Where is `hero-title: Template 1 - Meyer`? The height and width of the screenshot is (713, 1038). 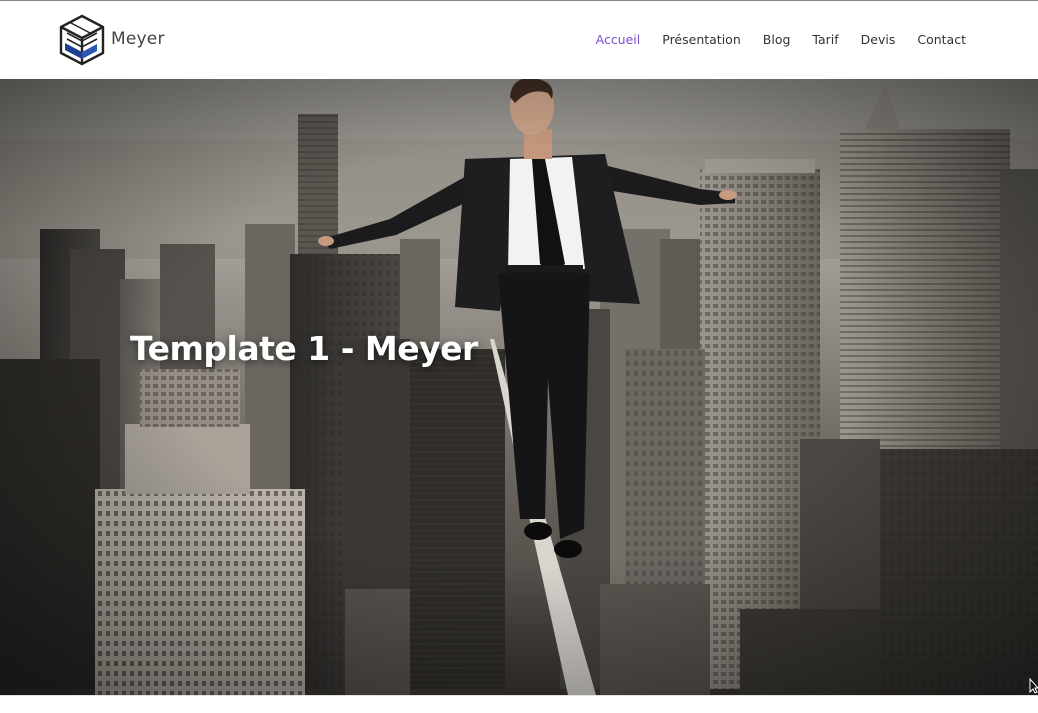
hero-title: Template 1 - Meyer is located at coordinates (304, 349).